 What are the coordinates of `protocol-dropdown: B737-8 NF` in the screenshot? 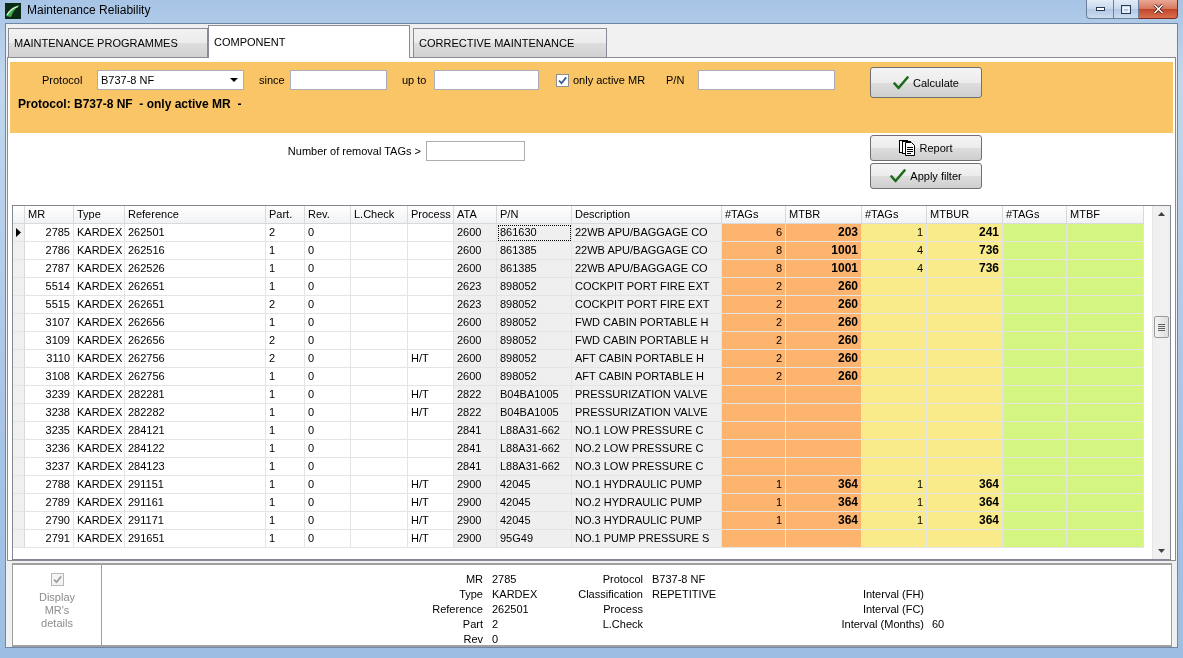 It's located at (170, 80).